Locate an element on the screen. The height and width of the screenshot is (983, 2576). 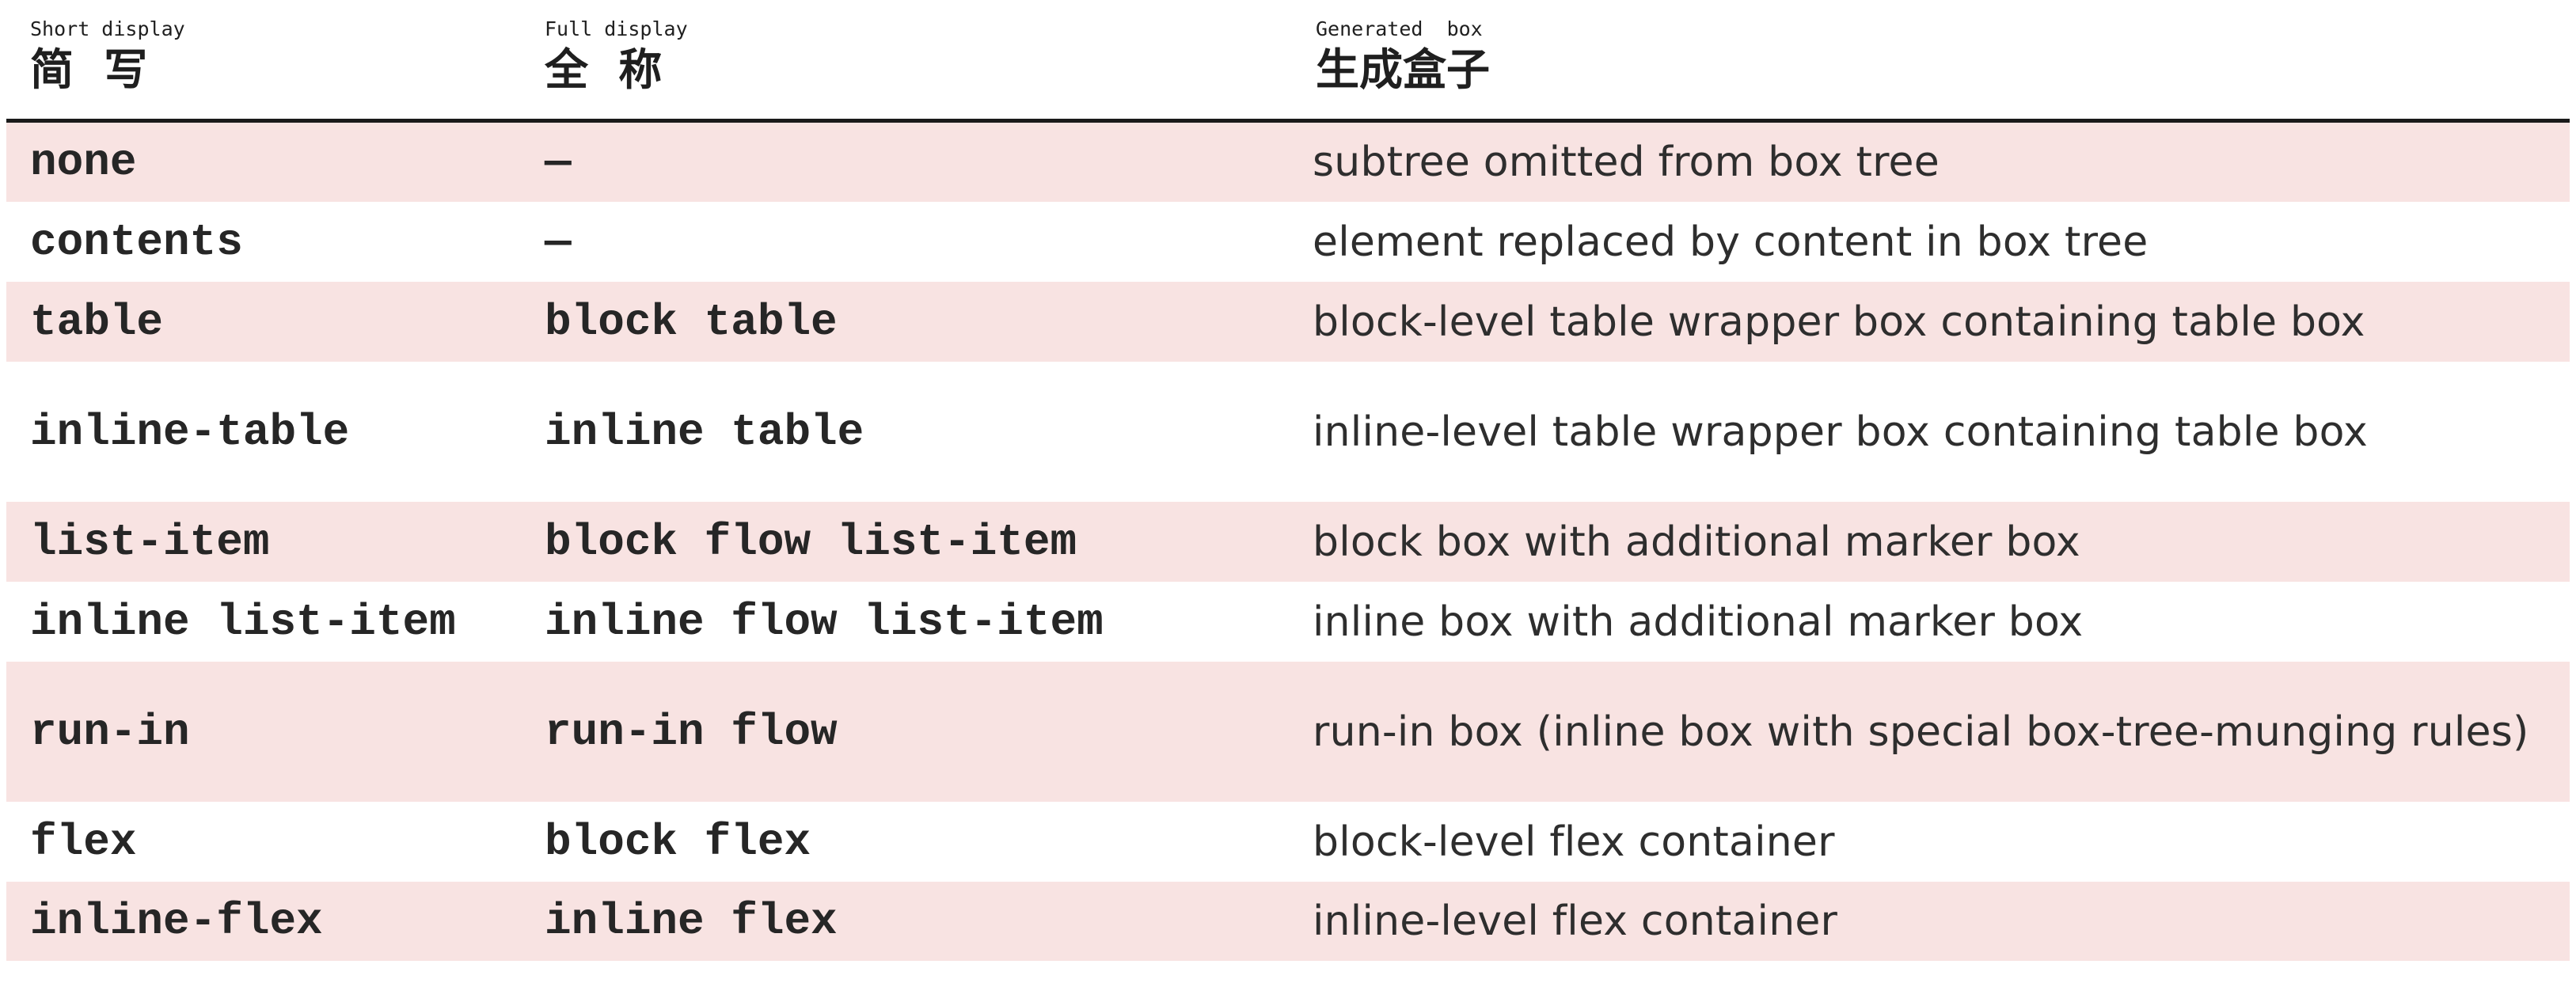
short-display-cell: inline-table is located at coordinates (190, 431).